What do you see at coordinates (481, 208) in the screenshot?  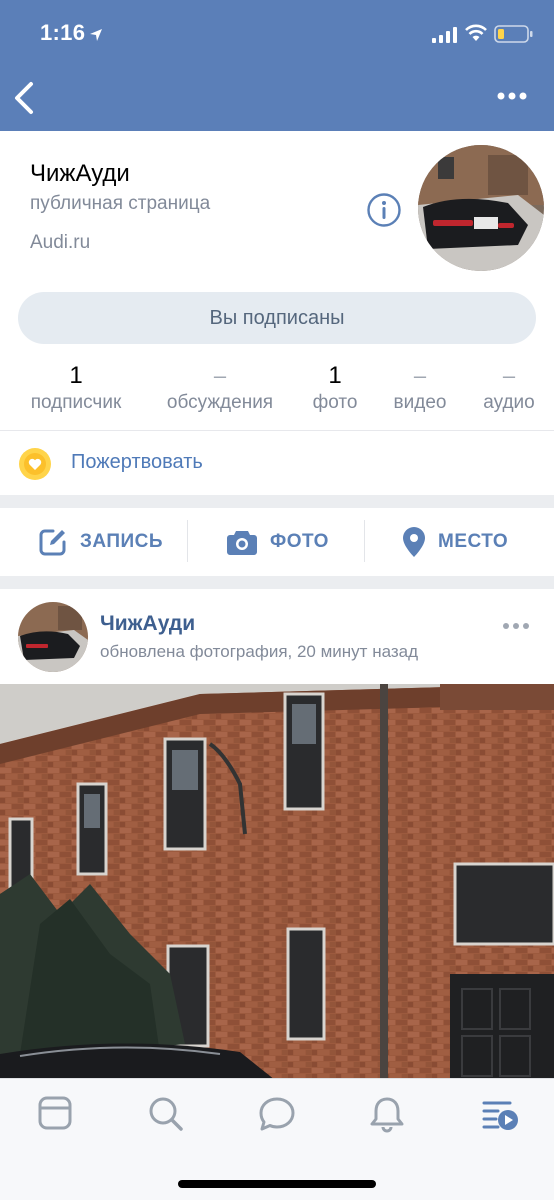 I see `group-avatar` at bounding box center [481, 208].